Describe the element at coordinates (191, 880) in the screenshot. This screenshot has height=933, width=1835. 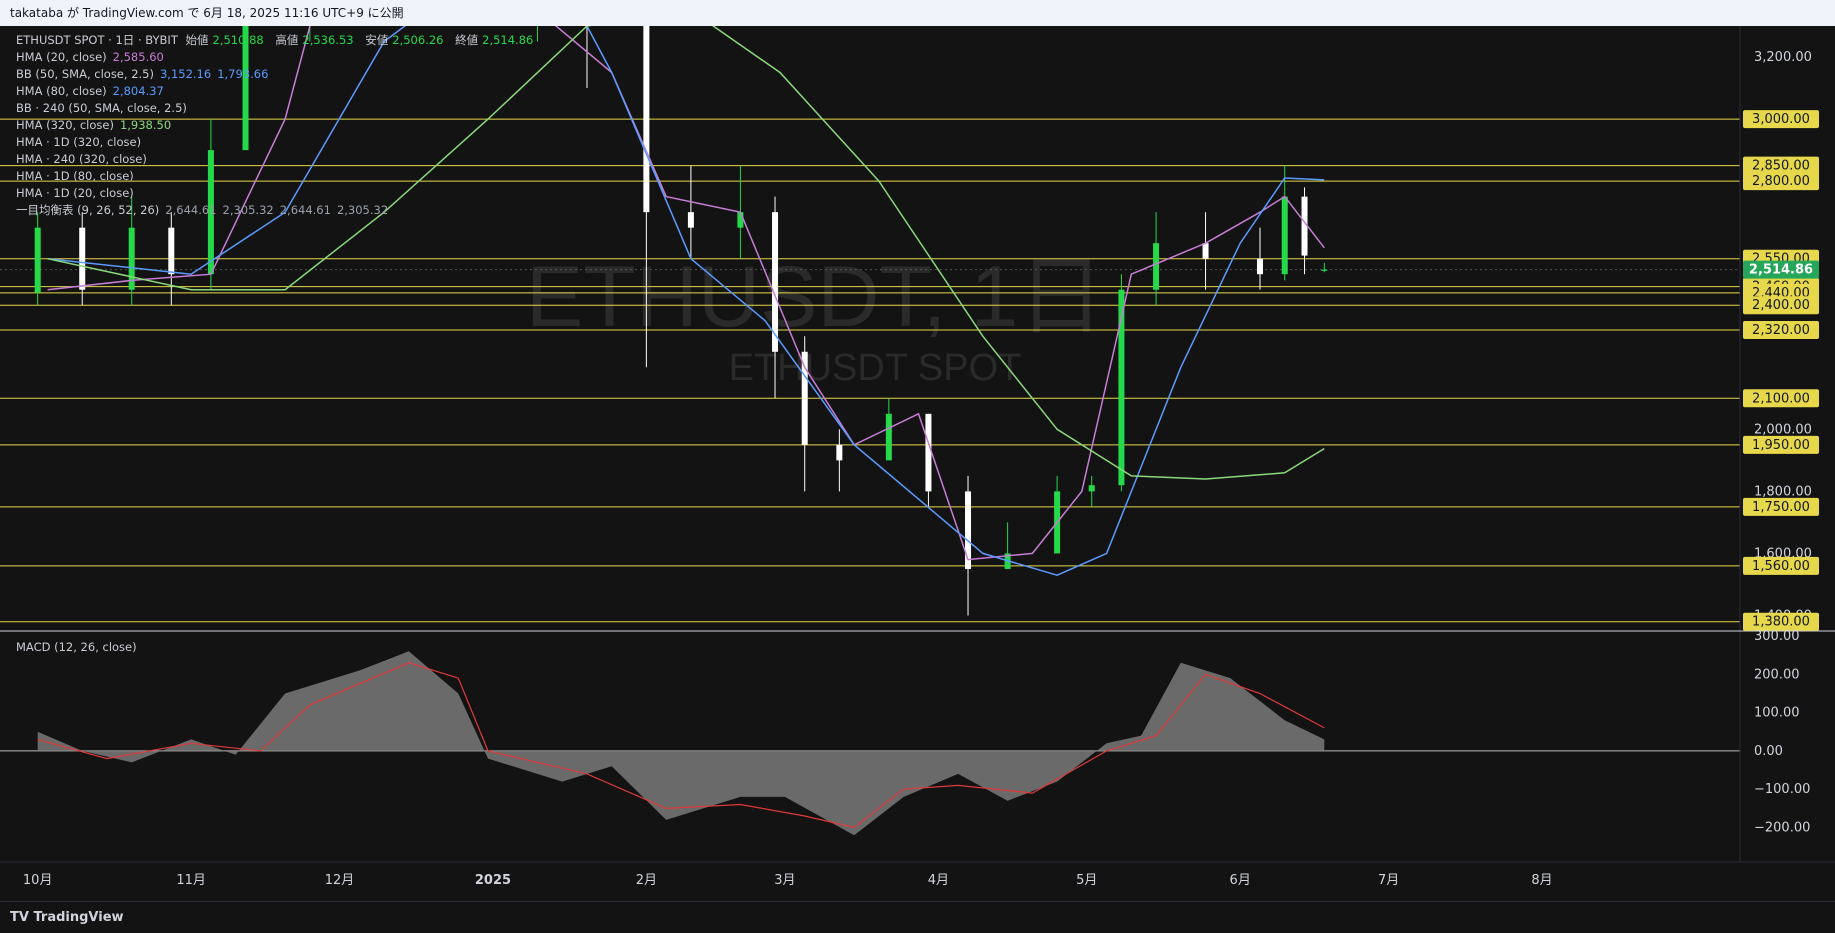
I see `time-tick-label: 11月` at that location.